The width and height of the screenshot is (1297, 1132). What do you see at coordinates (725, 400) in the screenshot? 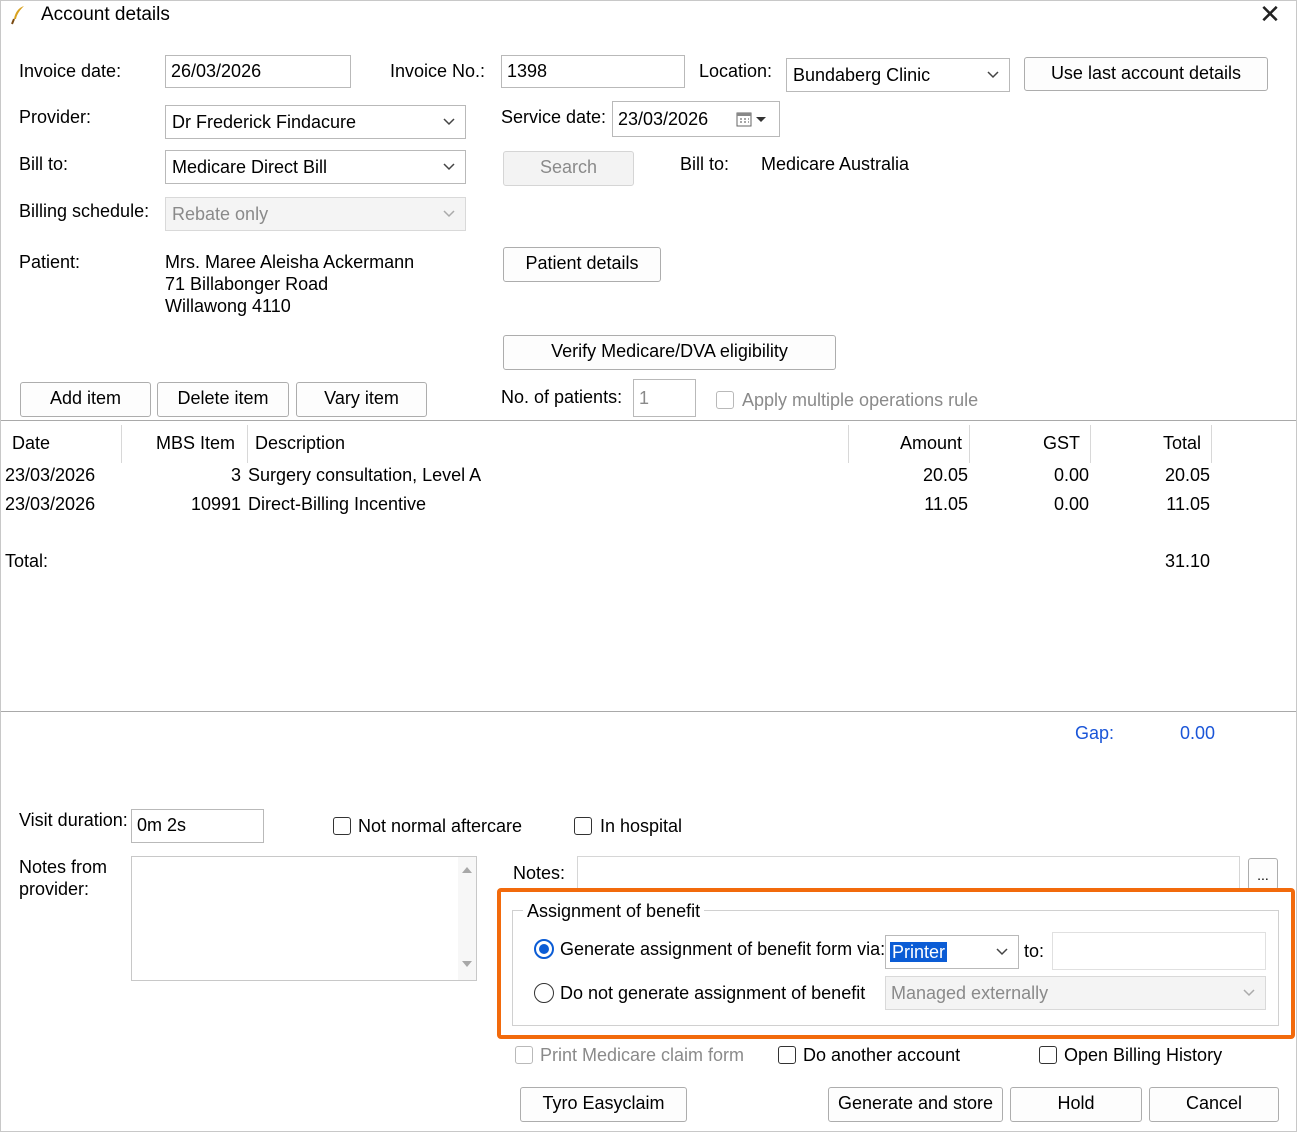
I see `multiple-operations-checkbox` at bounding box center [725, 400].